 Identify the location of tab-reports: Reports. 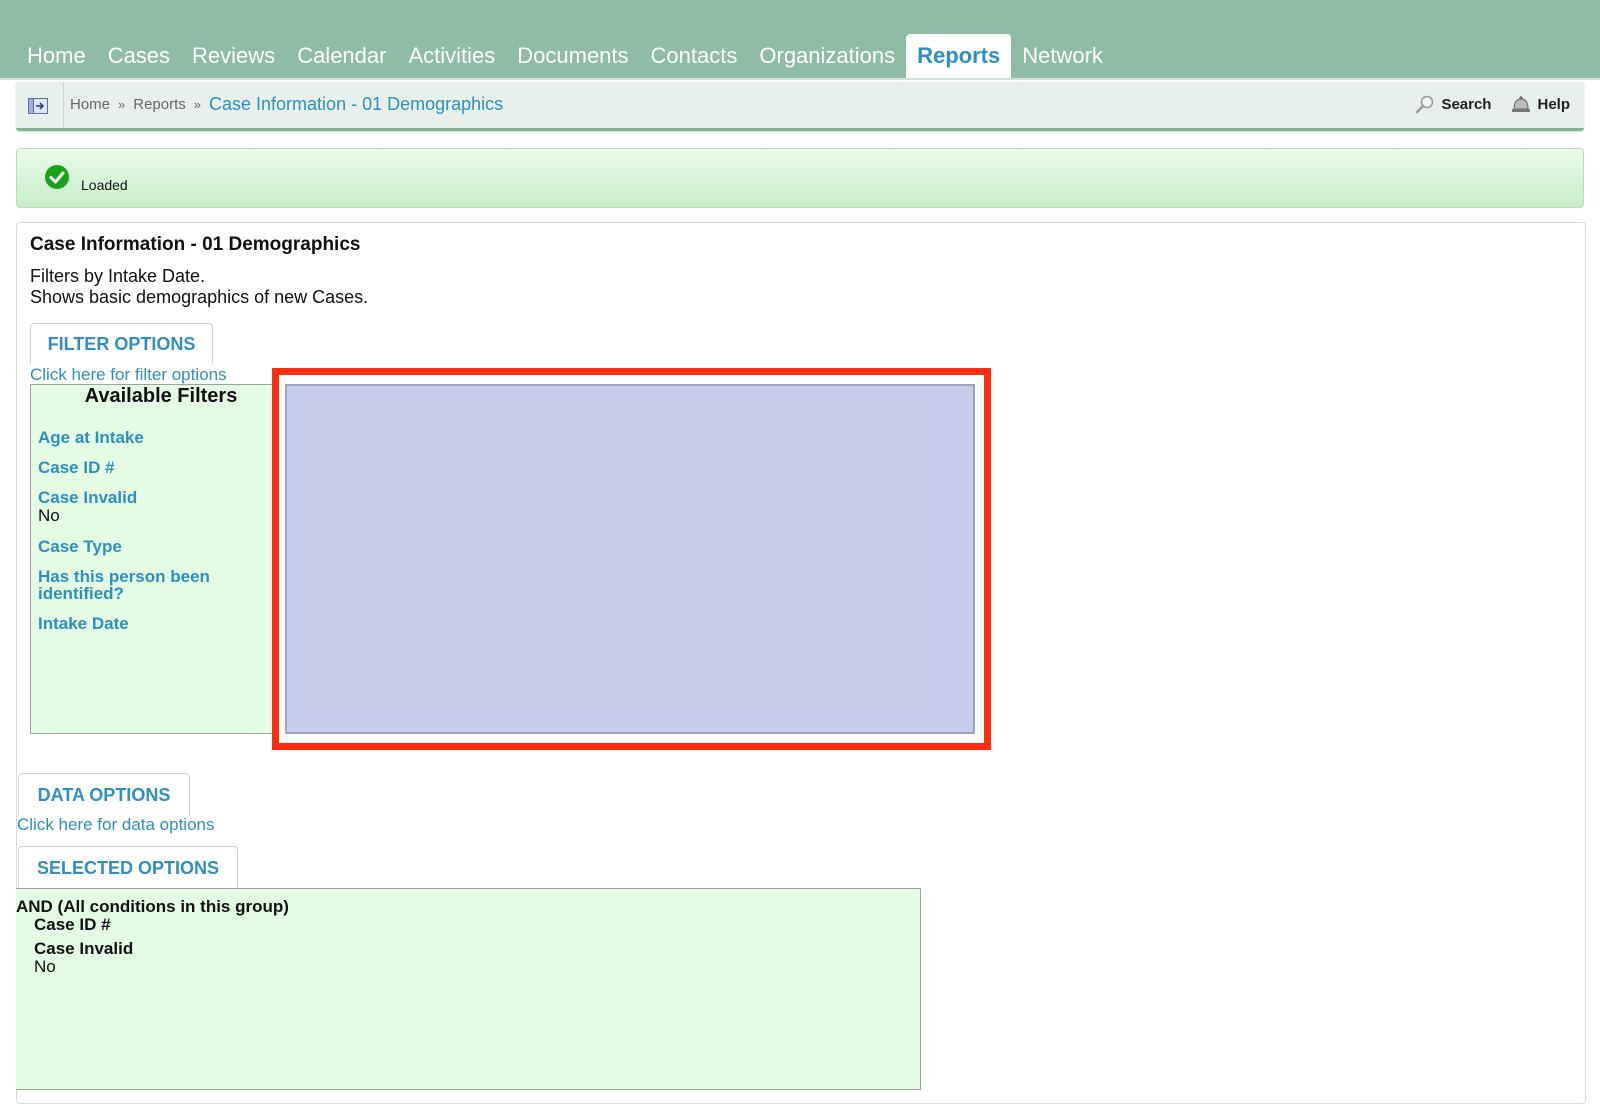
(959, 56).